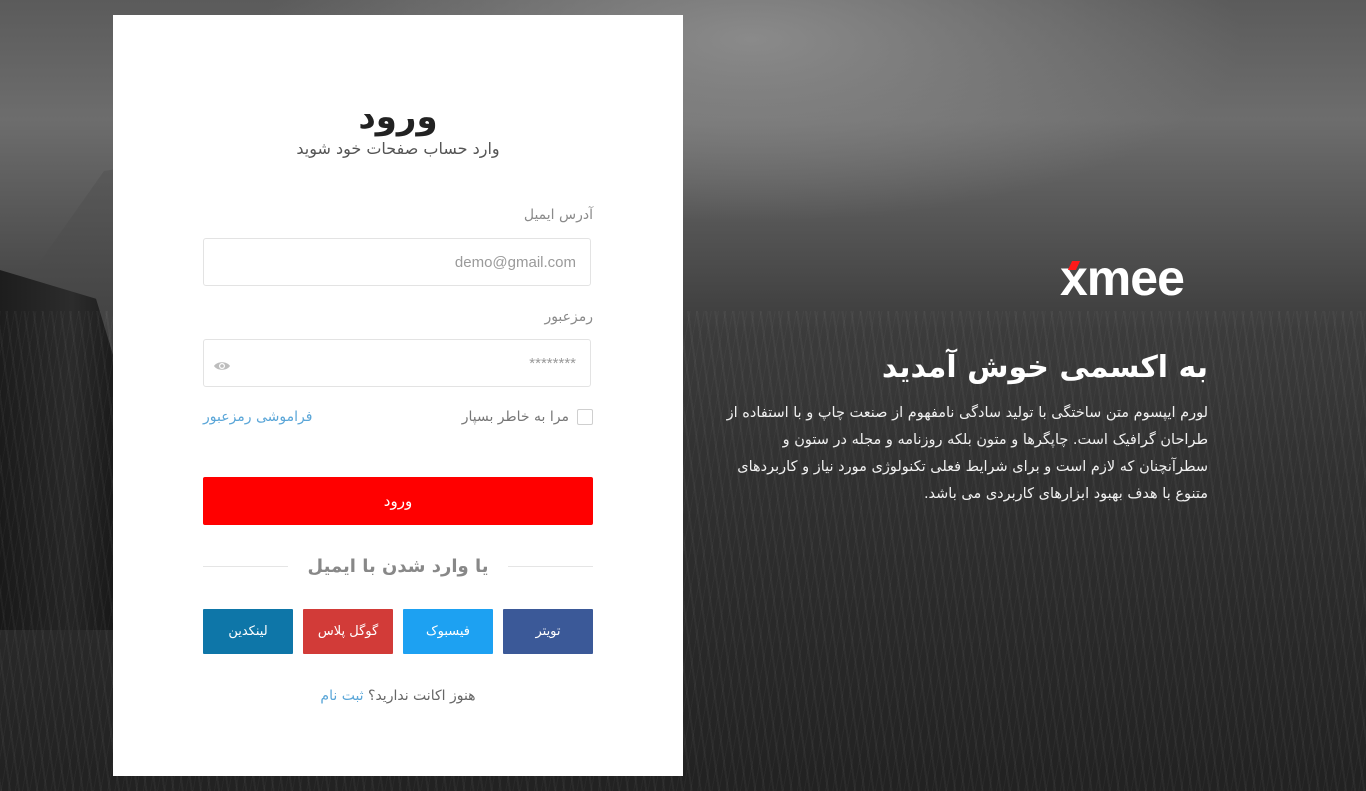  I want to click on google-plus-button: گوگل پلاس, so click(348, 631).